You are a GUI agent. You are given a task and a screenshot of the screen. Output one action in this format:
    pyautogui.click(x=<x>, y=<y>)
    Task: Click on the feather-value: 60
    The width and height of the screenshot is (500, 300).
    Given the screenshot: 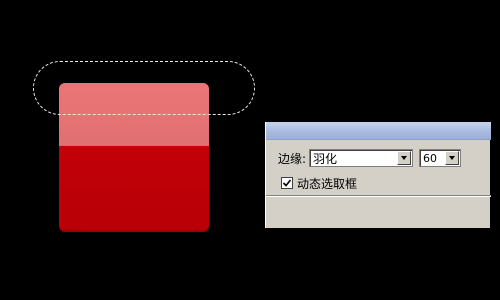 What is the action you would take?
    pyautogui.click(x=430, y=158)
    